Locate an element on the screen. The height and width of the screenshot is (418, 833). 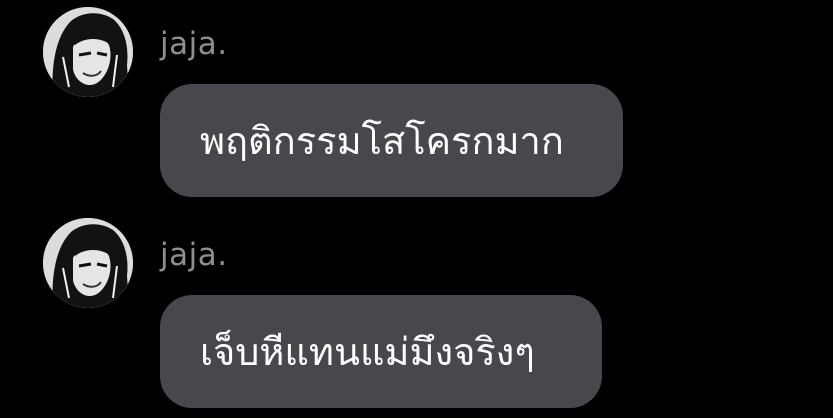
message-bubble: เจ็บหีแทนแม่มึงจริงๆ is located at coordinates (381, 351).